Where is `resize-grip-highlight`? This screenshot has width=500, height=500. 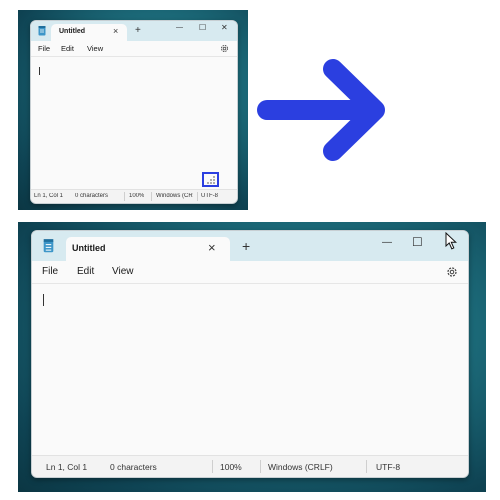 resize-grip-highlight is located at coordinates (210, 179).